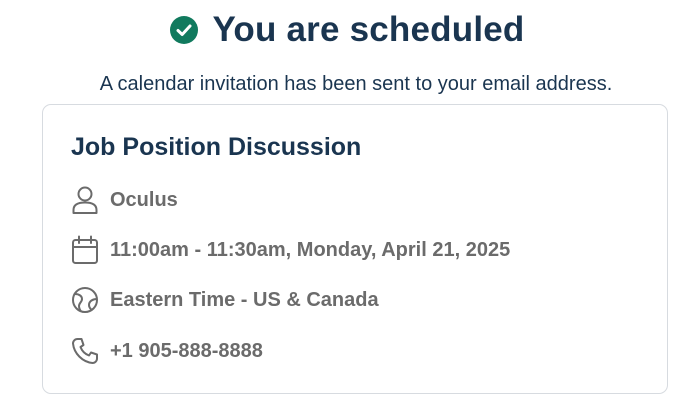 The height and width of the screenshot is (409, 695). I want to click on phone-icon, so click(85, 351).